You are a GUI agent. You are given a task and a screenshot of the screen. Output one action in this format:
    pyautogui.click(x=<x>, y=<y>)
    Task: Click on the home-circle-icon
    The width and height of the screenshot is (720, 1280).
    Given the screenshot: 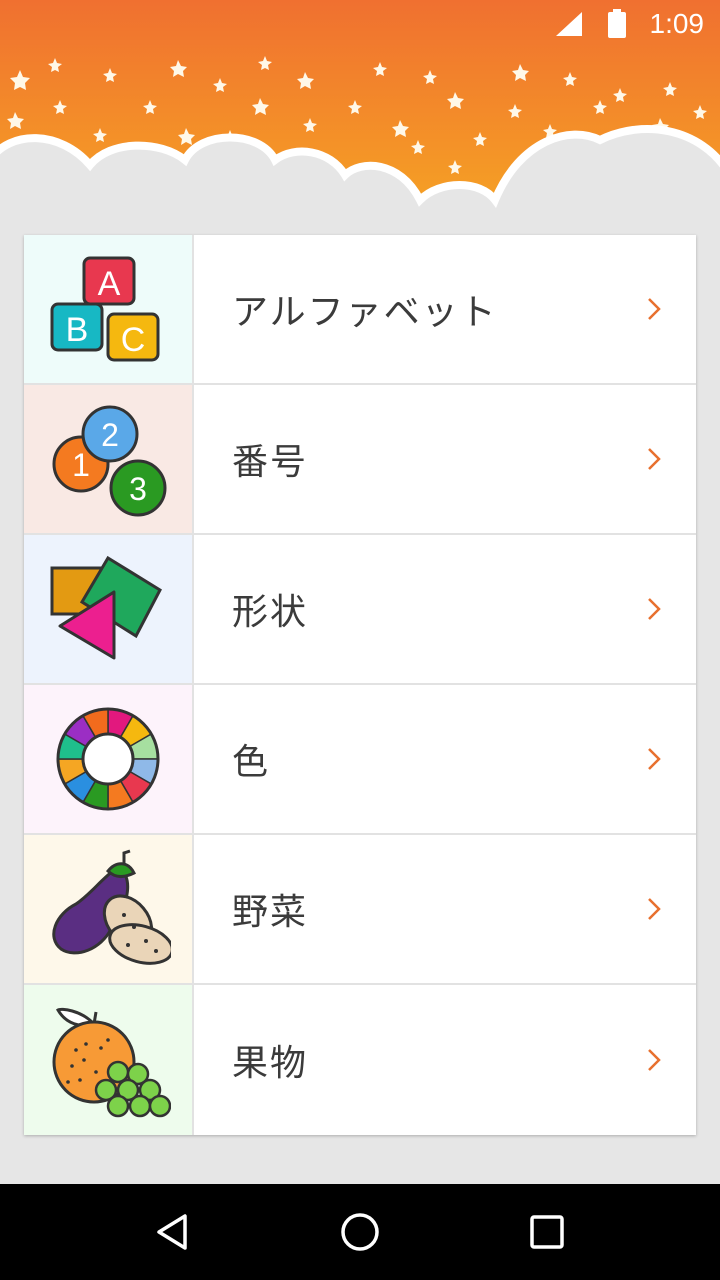 What is the action you would take?
    pyautogui.click(x=360, y=1232)
    